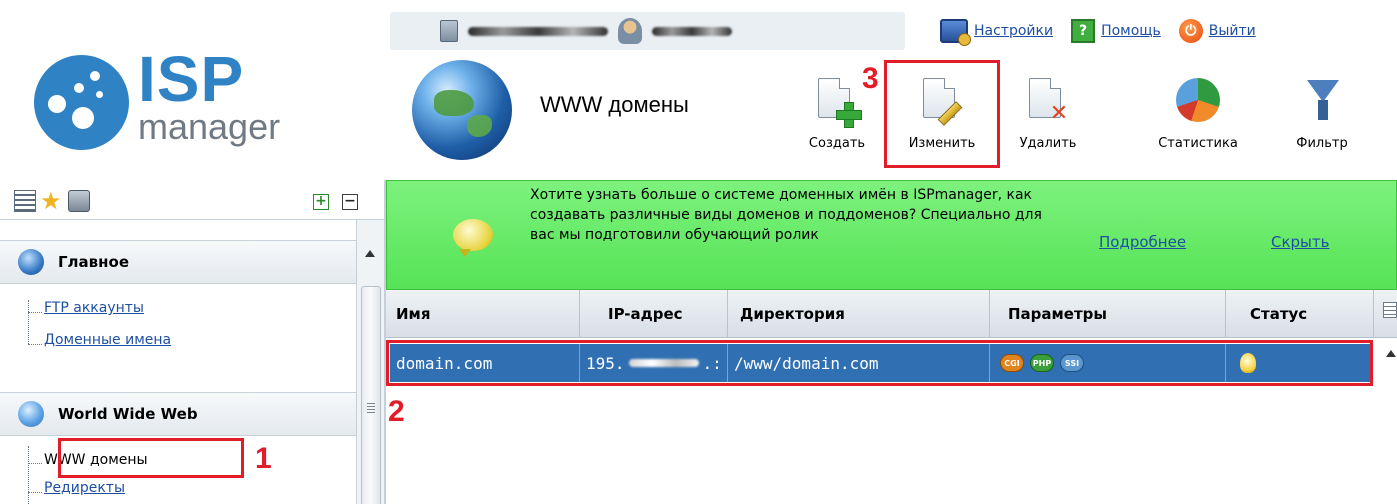  I want to click on column-picker-icon, so click(1390, 310).